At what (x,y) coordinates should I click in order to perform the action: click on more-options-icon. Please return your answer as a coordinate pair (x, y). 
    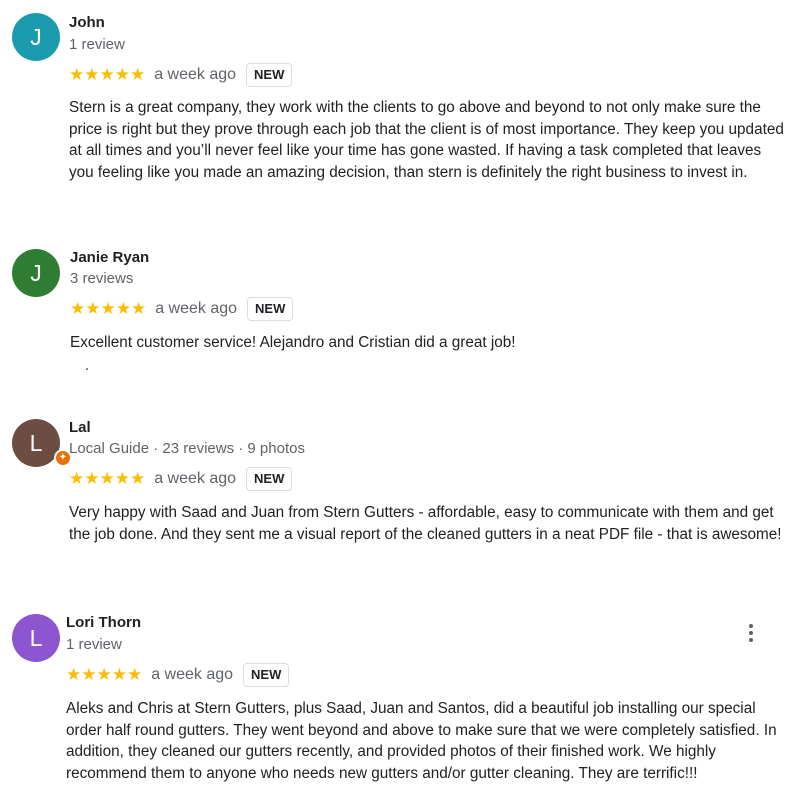
    Looking at the image, I should click on (751, 633).